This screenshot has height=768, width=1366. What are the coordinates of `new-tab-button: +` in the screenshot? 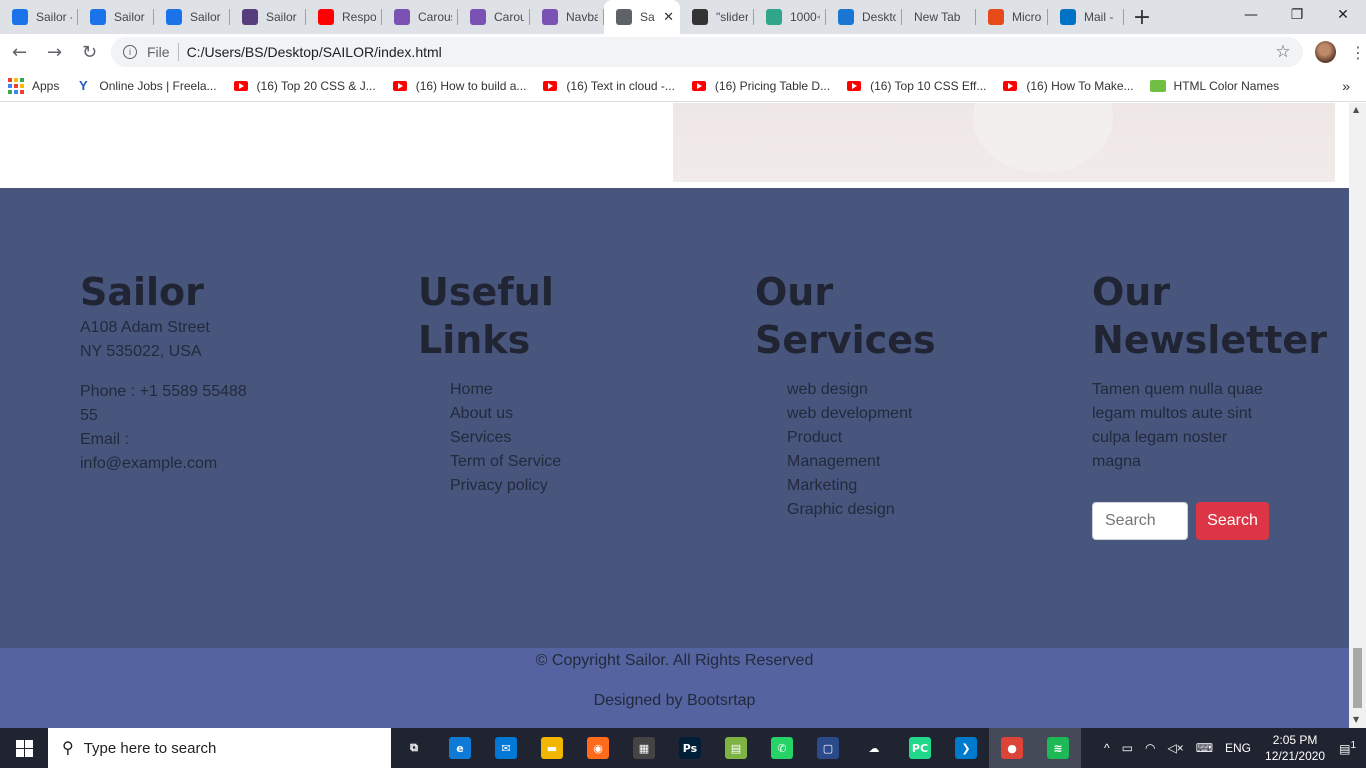 It's located at (1142, 17).